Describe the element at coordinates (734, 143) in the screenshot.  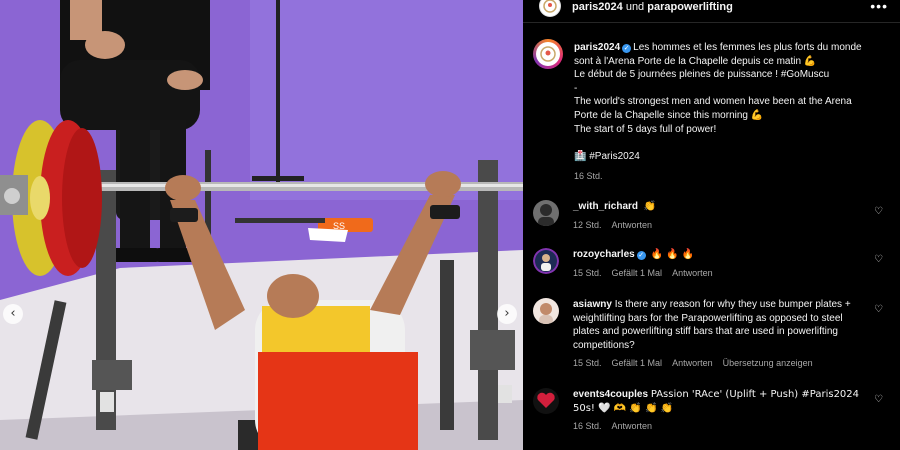
I see `caption-blank` at that location.